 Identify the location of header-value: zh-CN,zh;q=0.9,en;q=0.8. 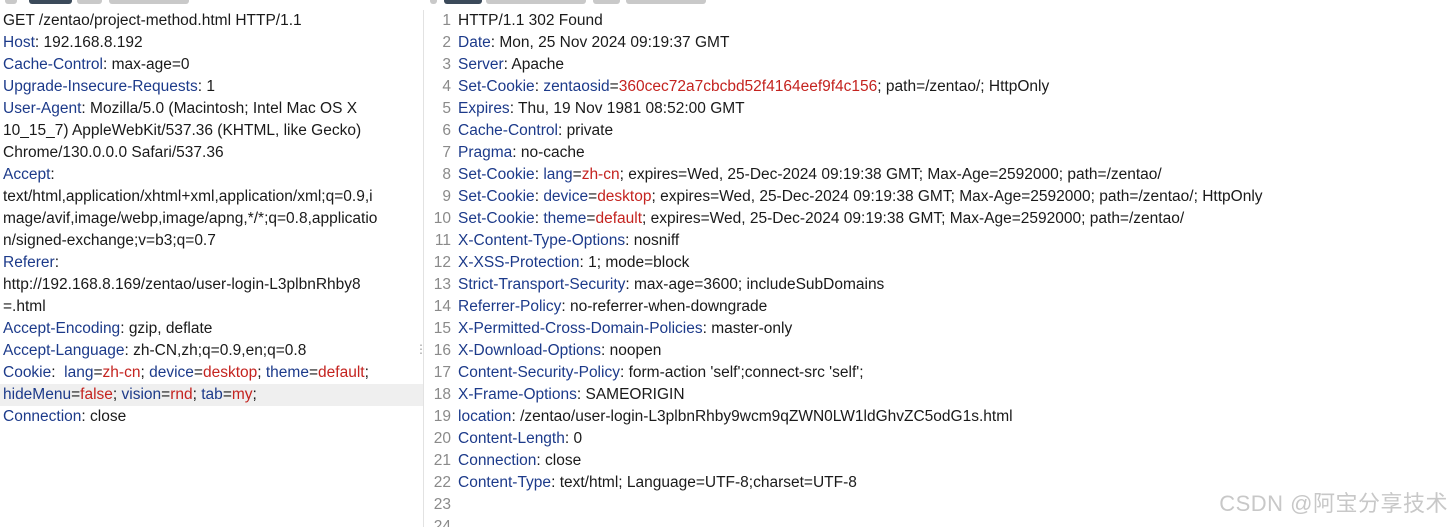
(220, 350).